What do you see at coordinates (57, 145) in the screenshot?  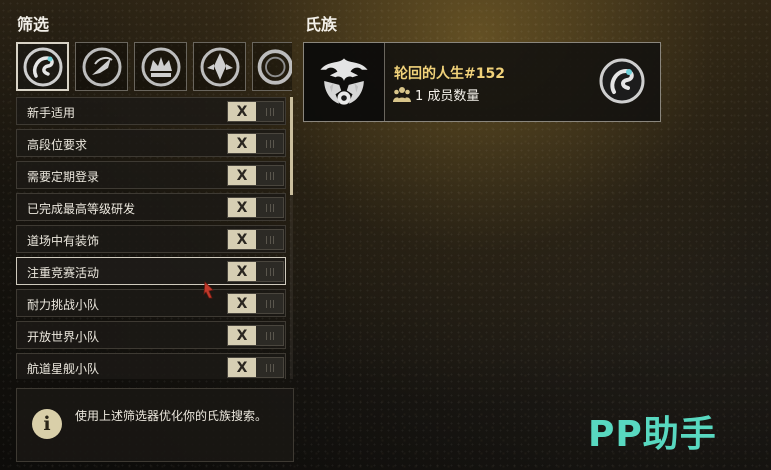 I see `filter-label: 高段位要求` at bounding box center [57, 145].